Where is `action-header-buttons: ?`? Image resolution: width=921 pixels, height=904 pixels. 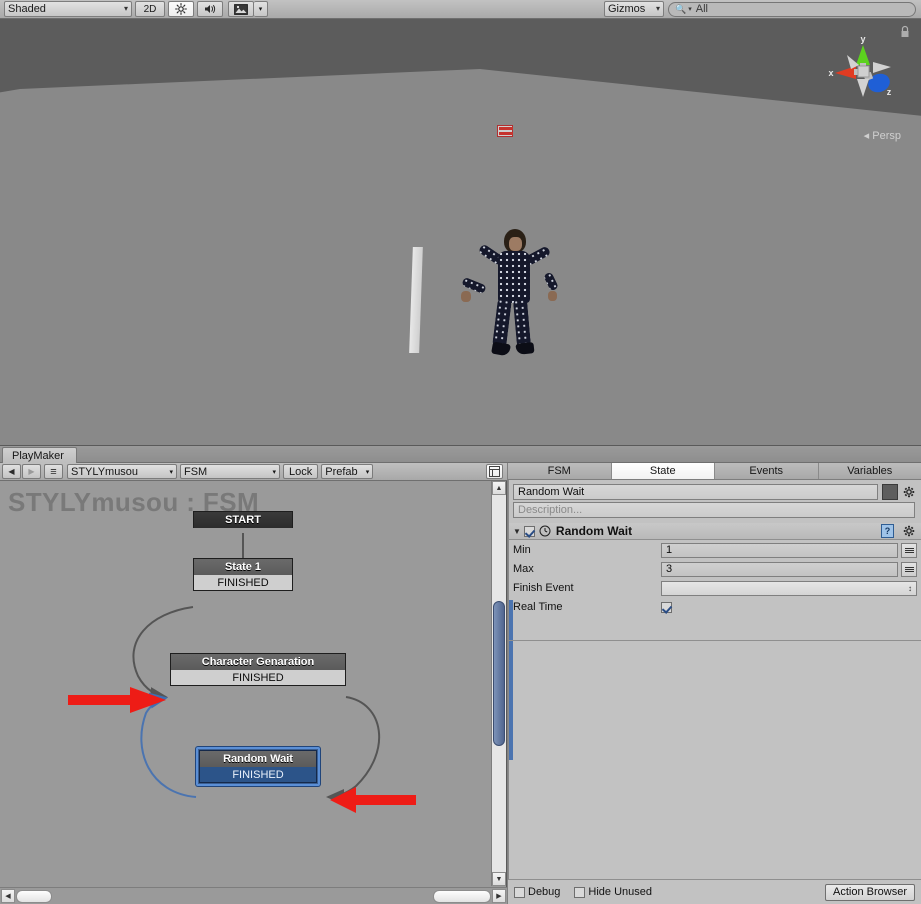
action-header-buttons: ? is located at coordinates (899, 531).